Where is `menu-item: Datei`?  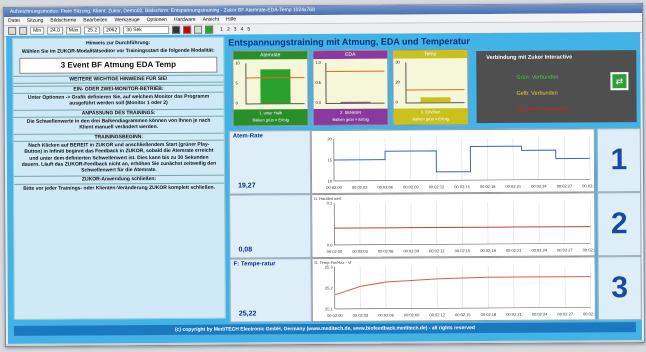 menu-item: Datei is located at coordinates (14, 21).